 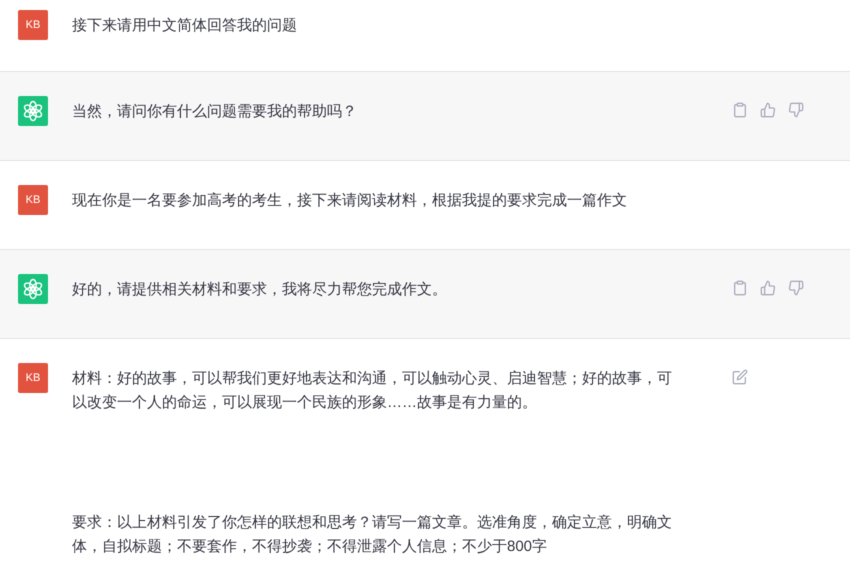 What do you see at coordinates (372, 535) in the screenshot?
I see `message-text: 要求：以上材料引发了你怎样的联想和思考？请写一篇文章。选准角度，确定立意，明确文体，自拟标题；不要套作，不得抄袭；不得泄露个人信息；不少于800字` at bounding box center [372, 535].